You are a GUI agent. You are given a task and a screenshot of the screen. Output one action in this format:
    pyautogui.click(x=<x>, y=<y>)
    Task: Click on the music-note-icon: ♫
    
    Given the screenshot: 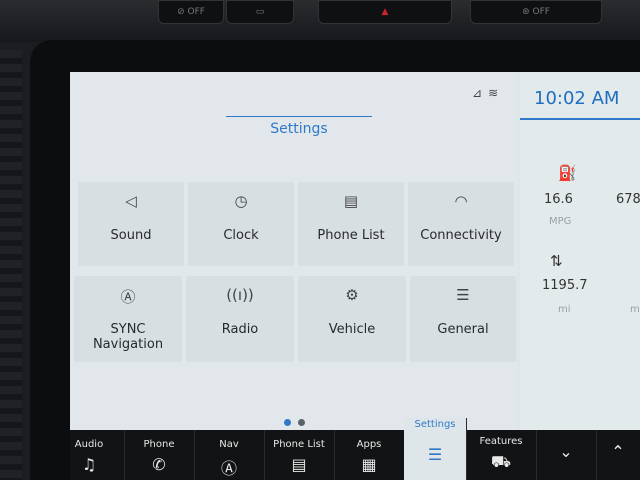 What is the action you would take?
    pyautogui.click(x=89, y=464)
    